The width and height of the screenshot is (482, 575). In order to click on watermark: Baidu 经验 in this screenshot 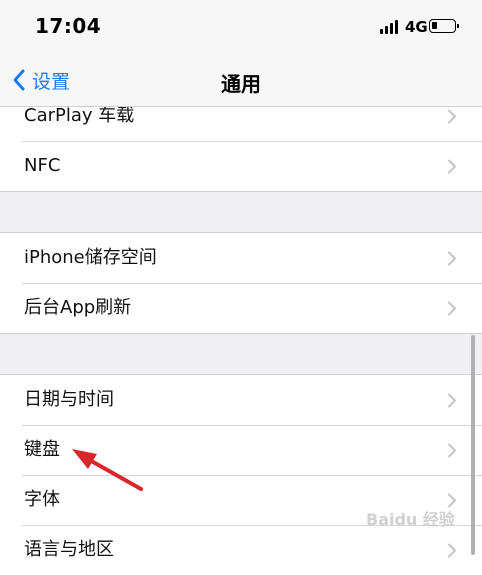, I will do `click(410, 519)`.